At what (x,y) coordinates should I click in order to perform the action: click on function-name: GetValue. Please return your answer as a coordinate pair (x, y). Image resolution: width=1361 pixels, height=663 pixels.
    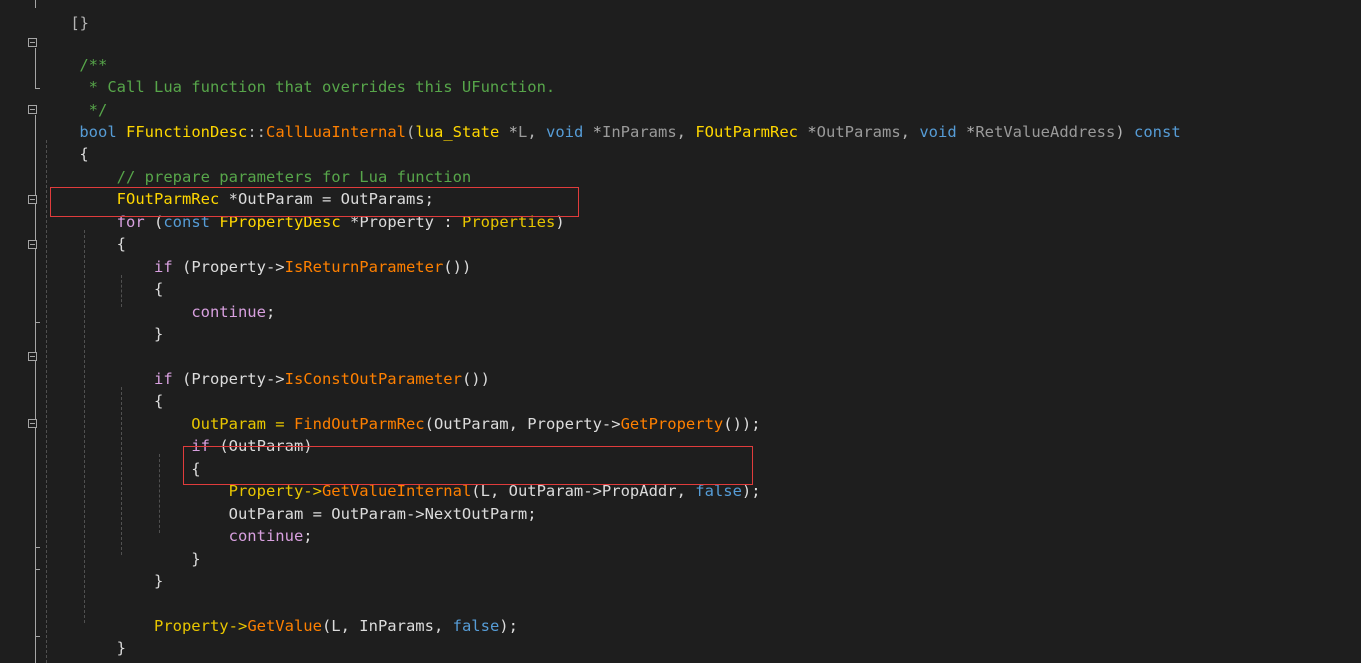
    Looking at the image, I should click on (284, 626).